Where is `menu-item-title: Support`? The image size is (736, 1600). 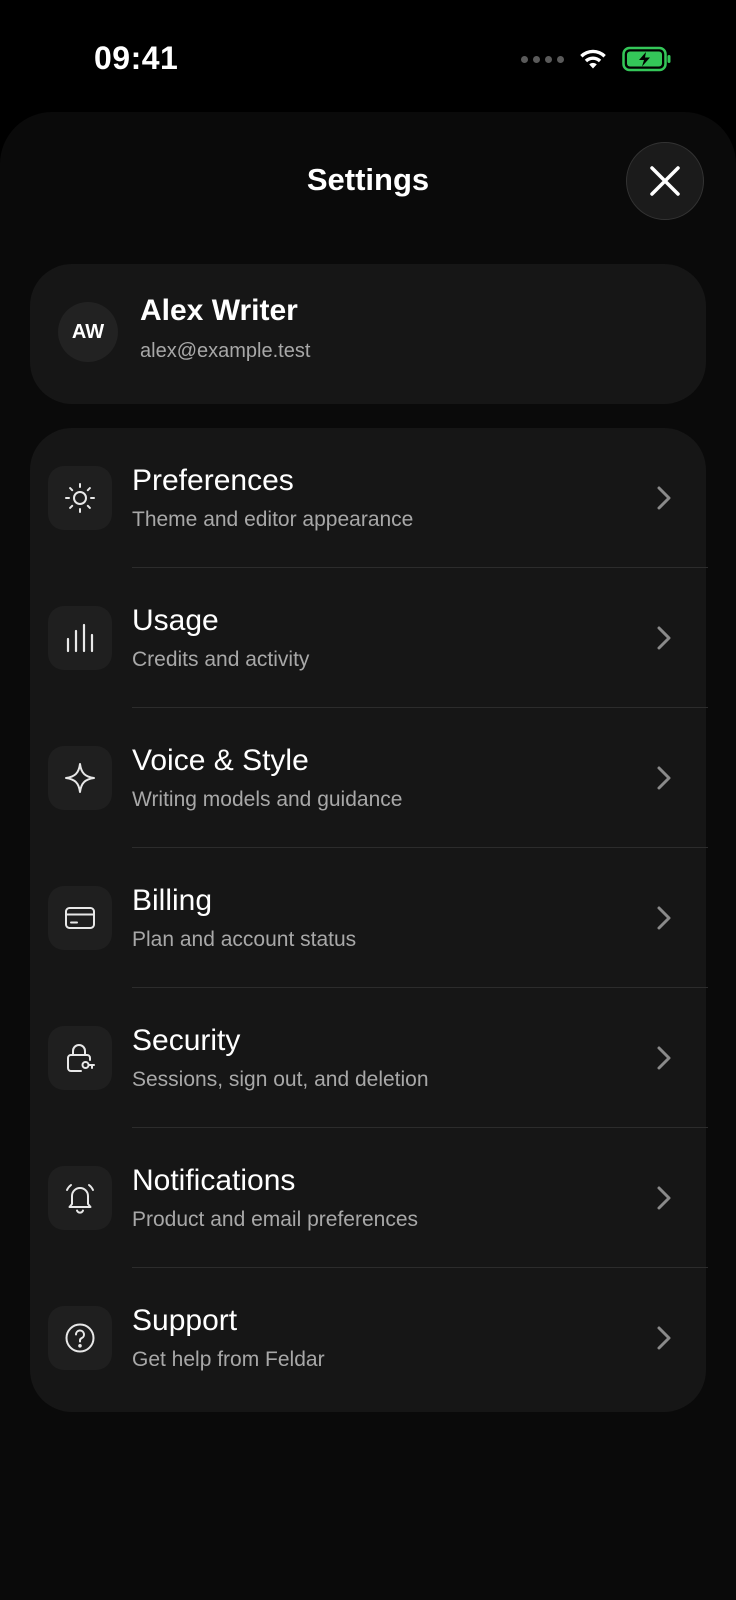 menu-item-title: Support is located at coordinates (185, 1320).